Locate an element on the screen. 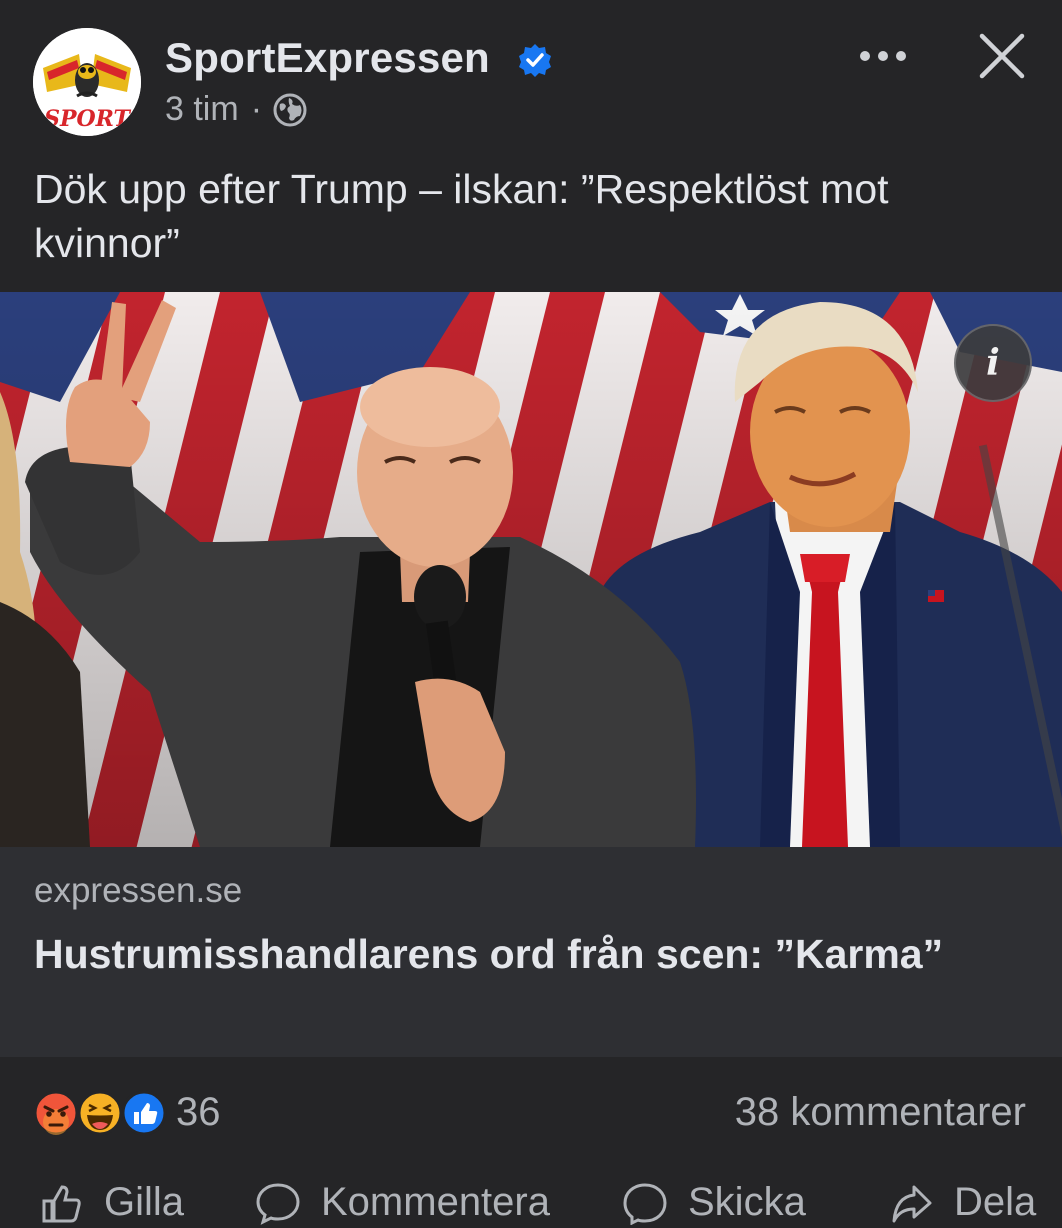  post-meta: 3 tim · is located at coordinates (236, 109).